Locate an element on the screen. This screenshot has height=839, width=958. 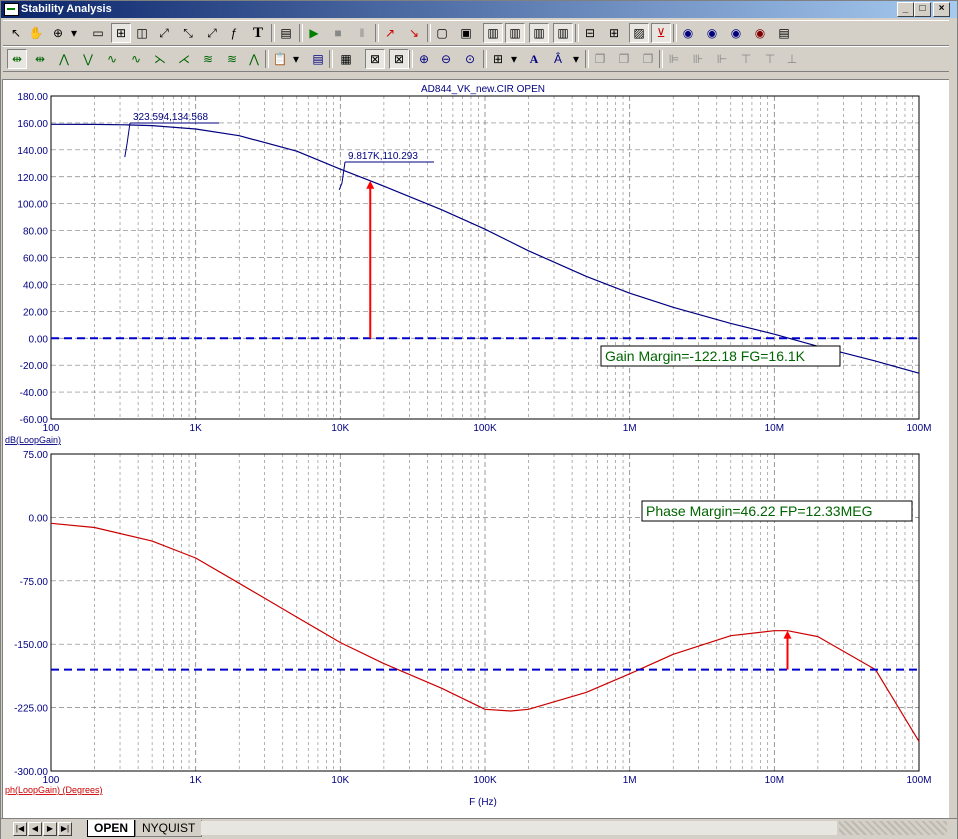
tab-nyquist: NYQUIST is located at coordinates (169, 828).